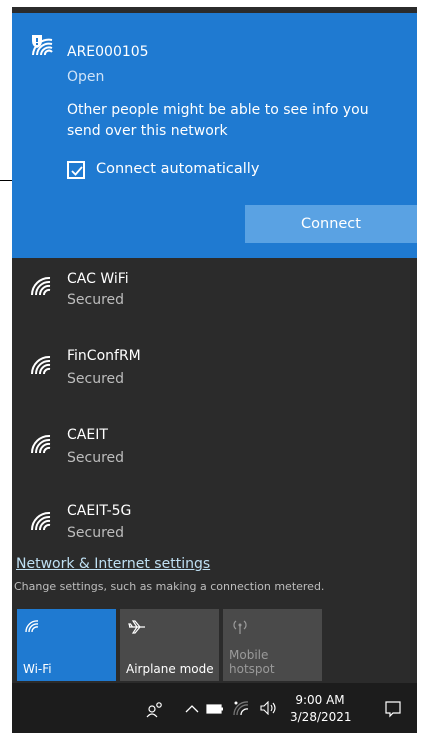  I want to click on airplane-icon, so click(136, 627).